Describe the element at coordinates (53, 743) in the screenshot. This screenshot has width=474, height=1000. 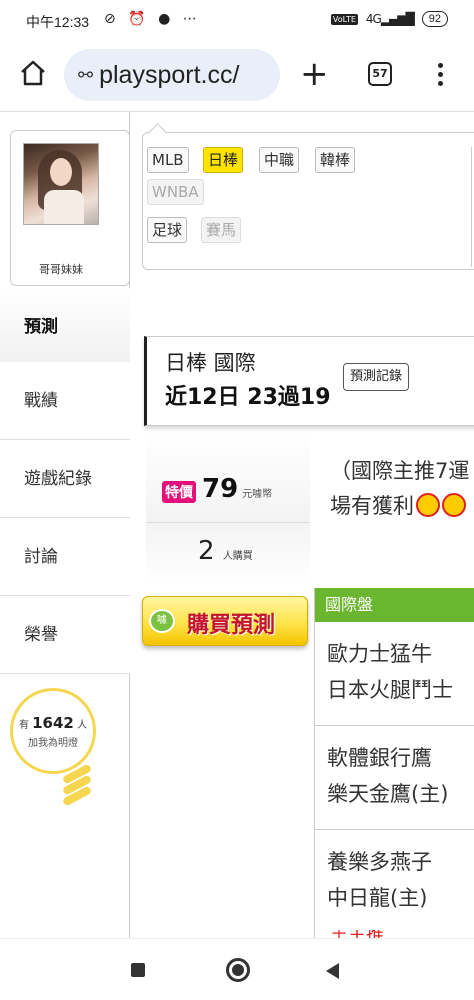
I see `lamp-caption: 加我為明燈` at that location.